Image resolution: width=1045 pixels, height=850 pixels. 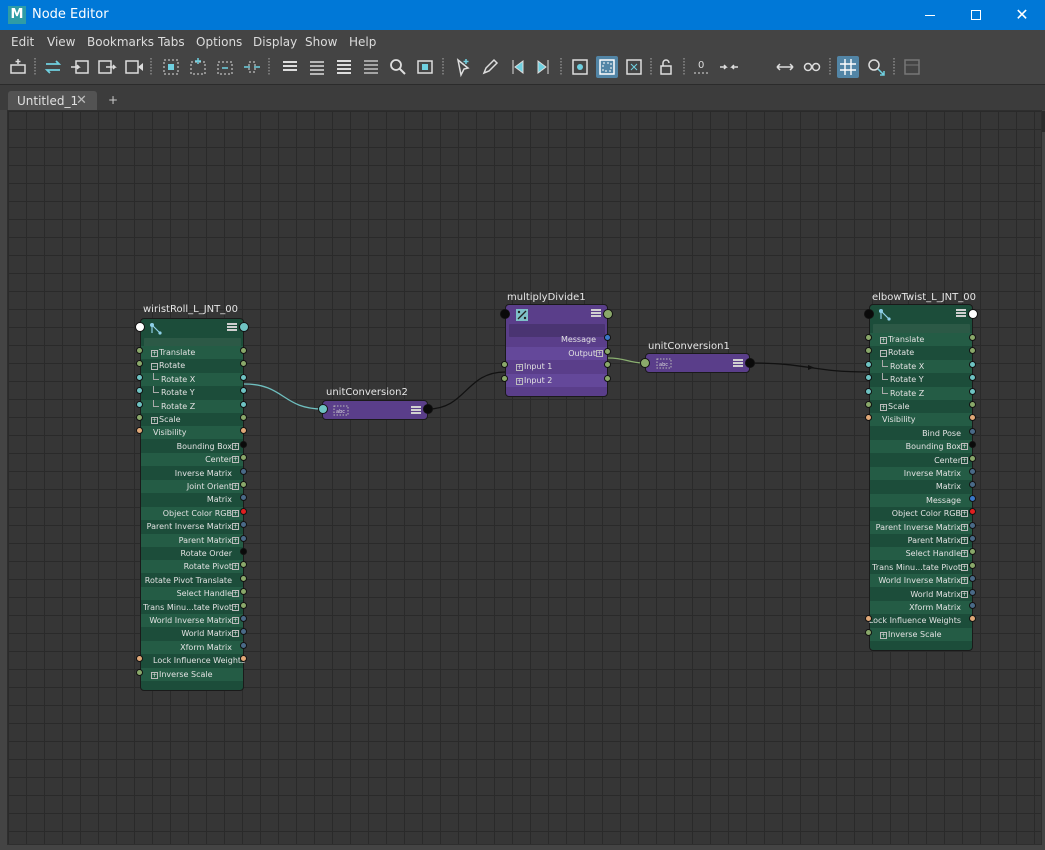 I want to click on create-bookmark-button, so click(x=425, y=67).